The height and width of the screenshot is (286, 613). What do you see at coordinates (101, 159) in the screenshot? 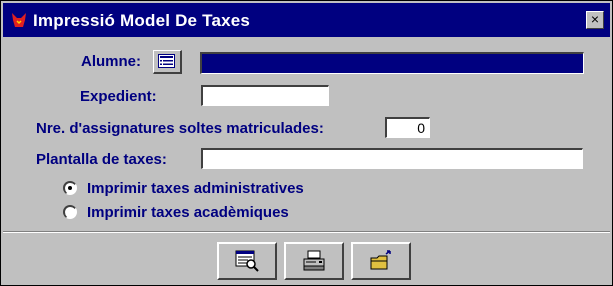
I see `plantilla-label: Plantalla de taxes:` at bounding box center [101, 159].